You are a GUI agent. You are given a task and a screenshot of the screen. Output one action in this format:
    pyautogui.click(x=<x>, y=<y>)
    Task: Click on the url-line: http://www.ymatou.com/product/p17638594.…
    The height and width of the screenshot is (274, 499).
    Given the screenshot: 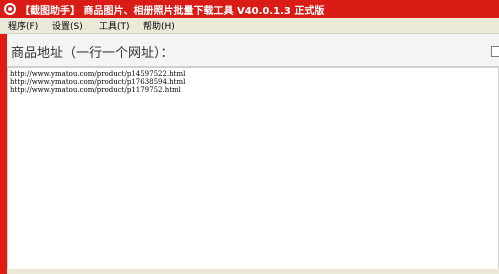 What is the action you would take?
    pyautogui.click(x=98, y=82)
    